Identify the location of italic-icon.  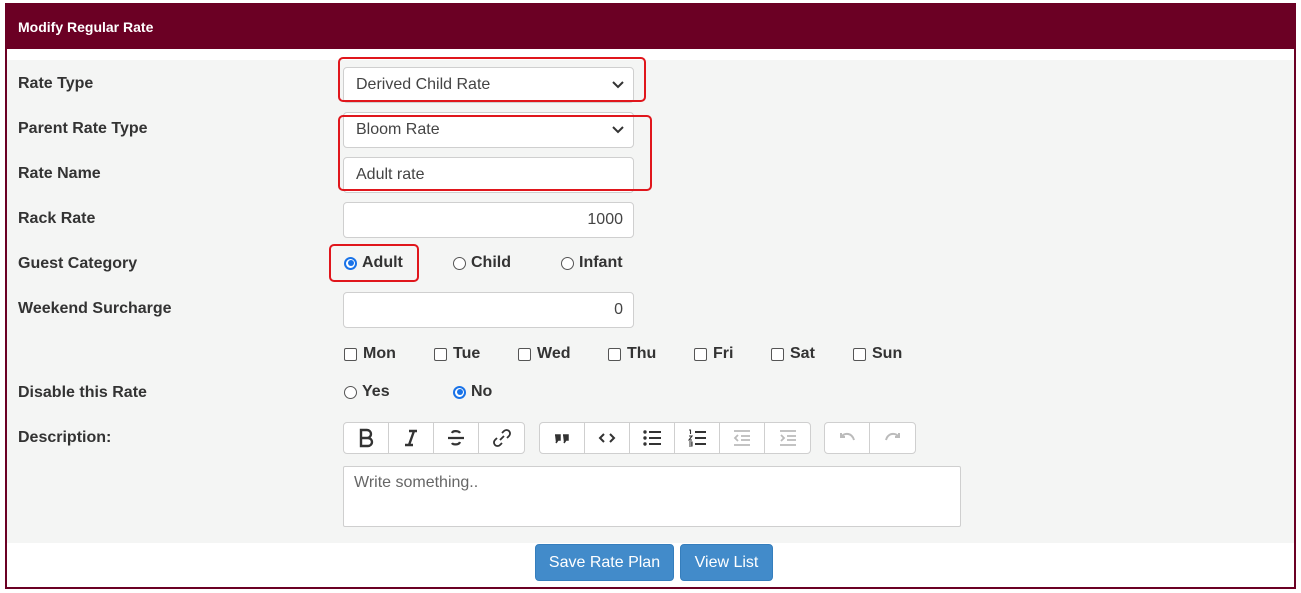
(411, 438).